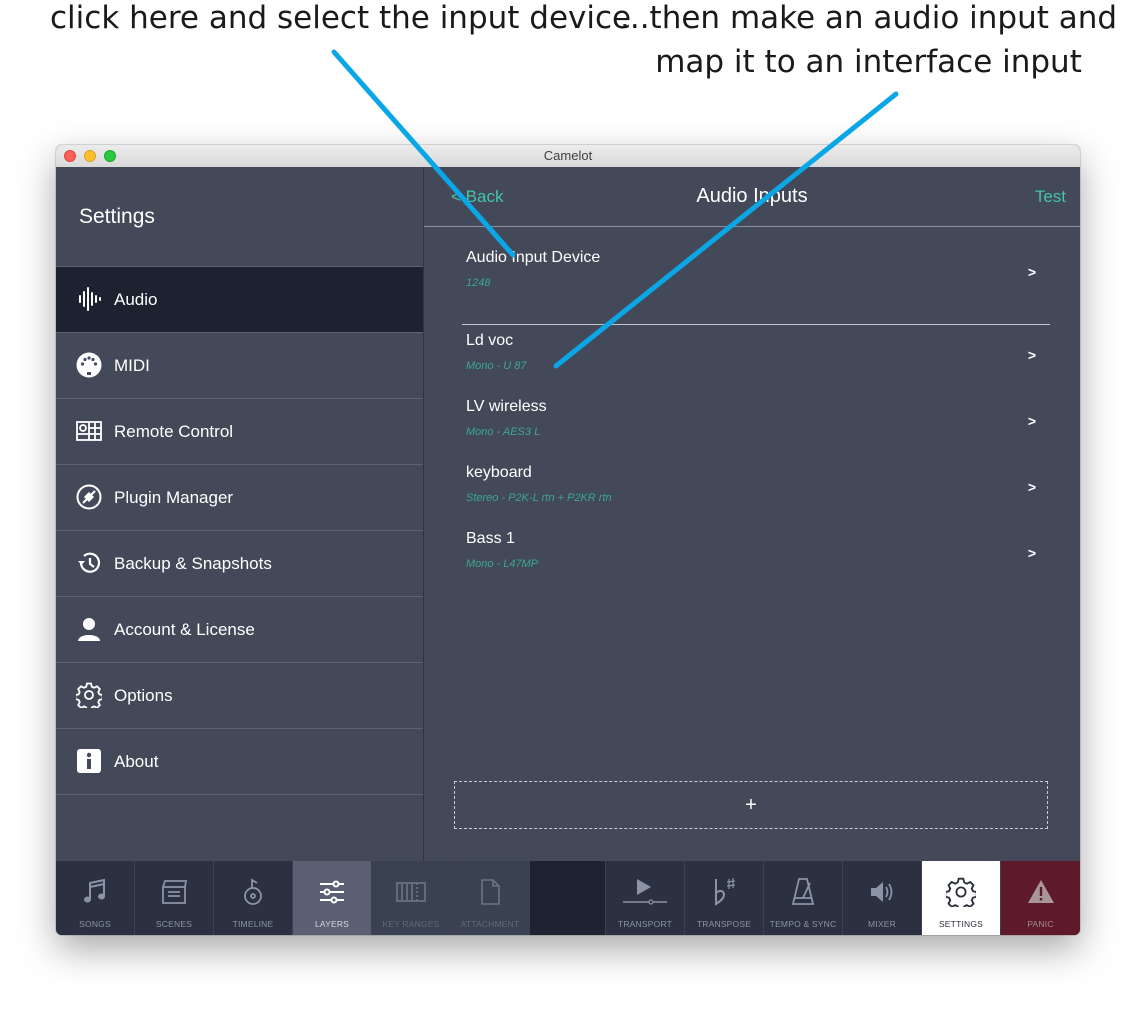  I want to click on toolbar-label: TEMPO & SYNC, so click(803, 924).